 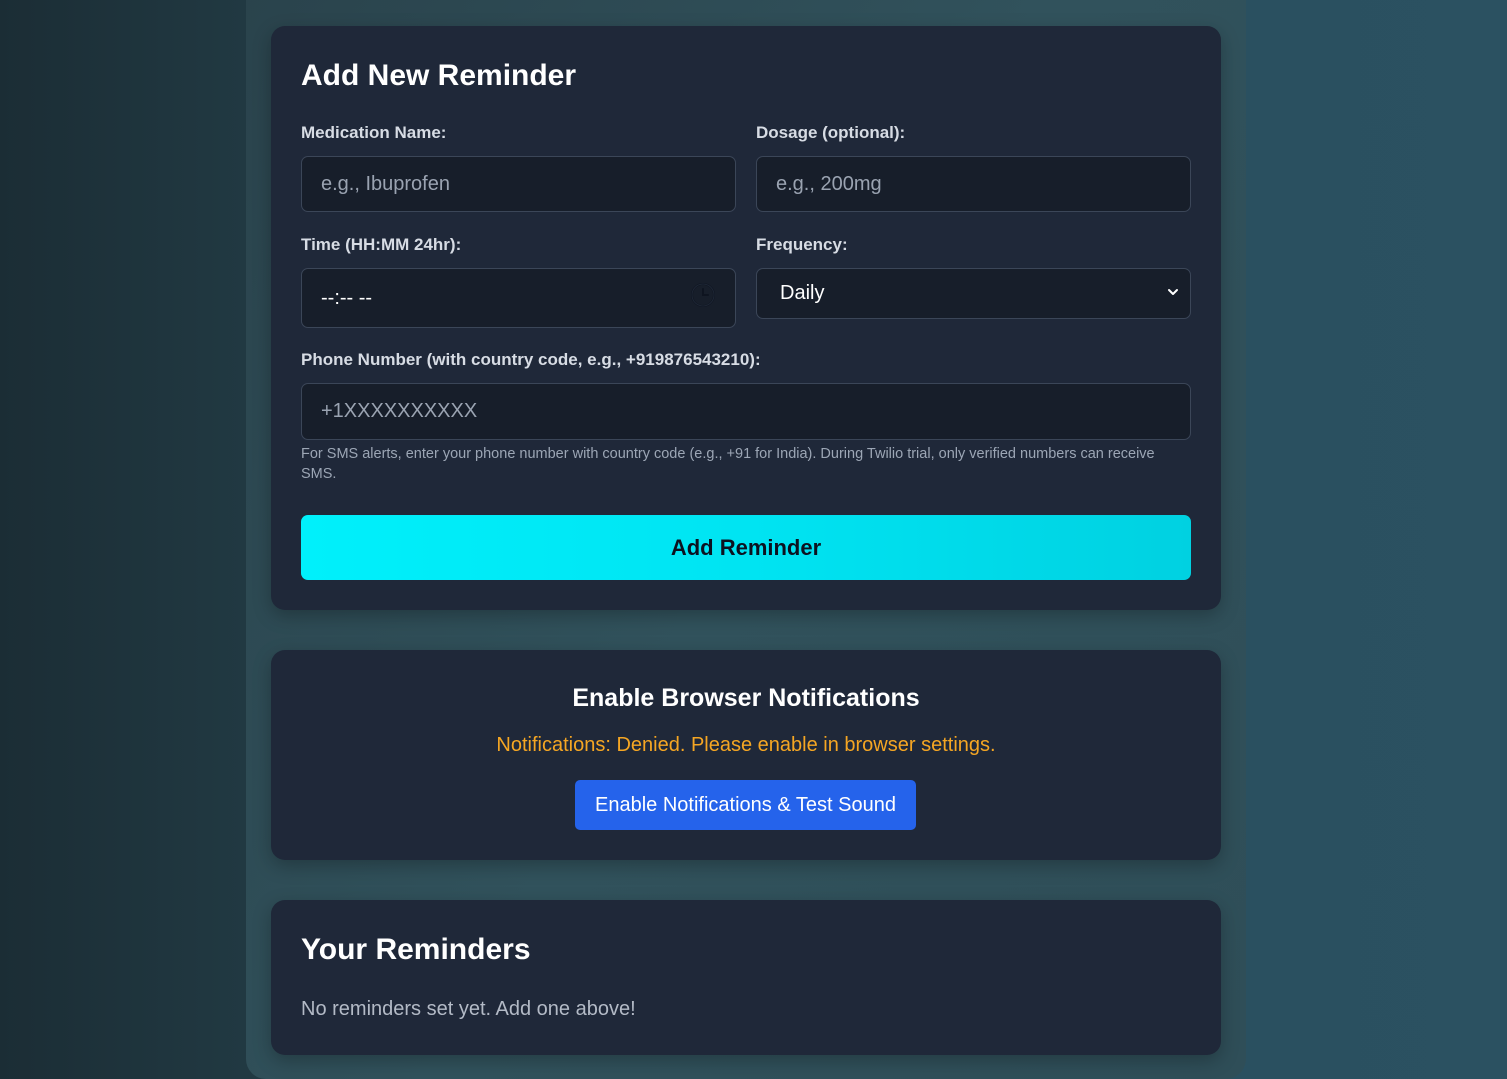 What do you see at coordinates (347, 297) in the screenshot?
I see `time-value: --:-- --` at bounding box center [347, 297].